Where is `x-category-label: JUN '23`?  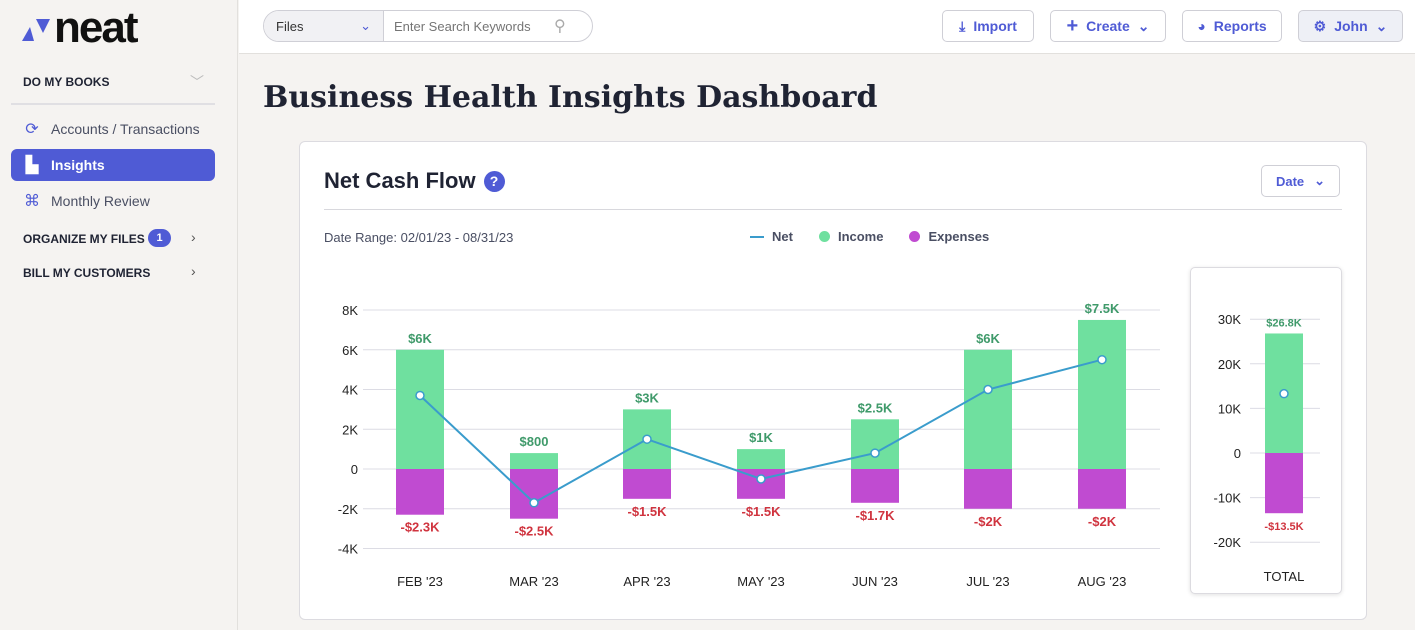 x-category-label: JUN '23 is located at coordinates (875, 581).